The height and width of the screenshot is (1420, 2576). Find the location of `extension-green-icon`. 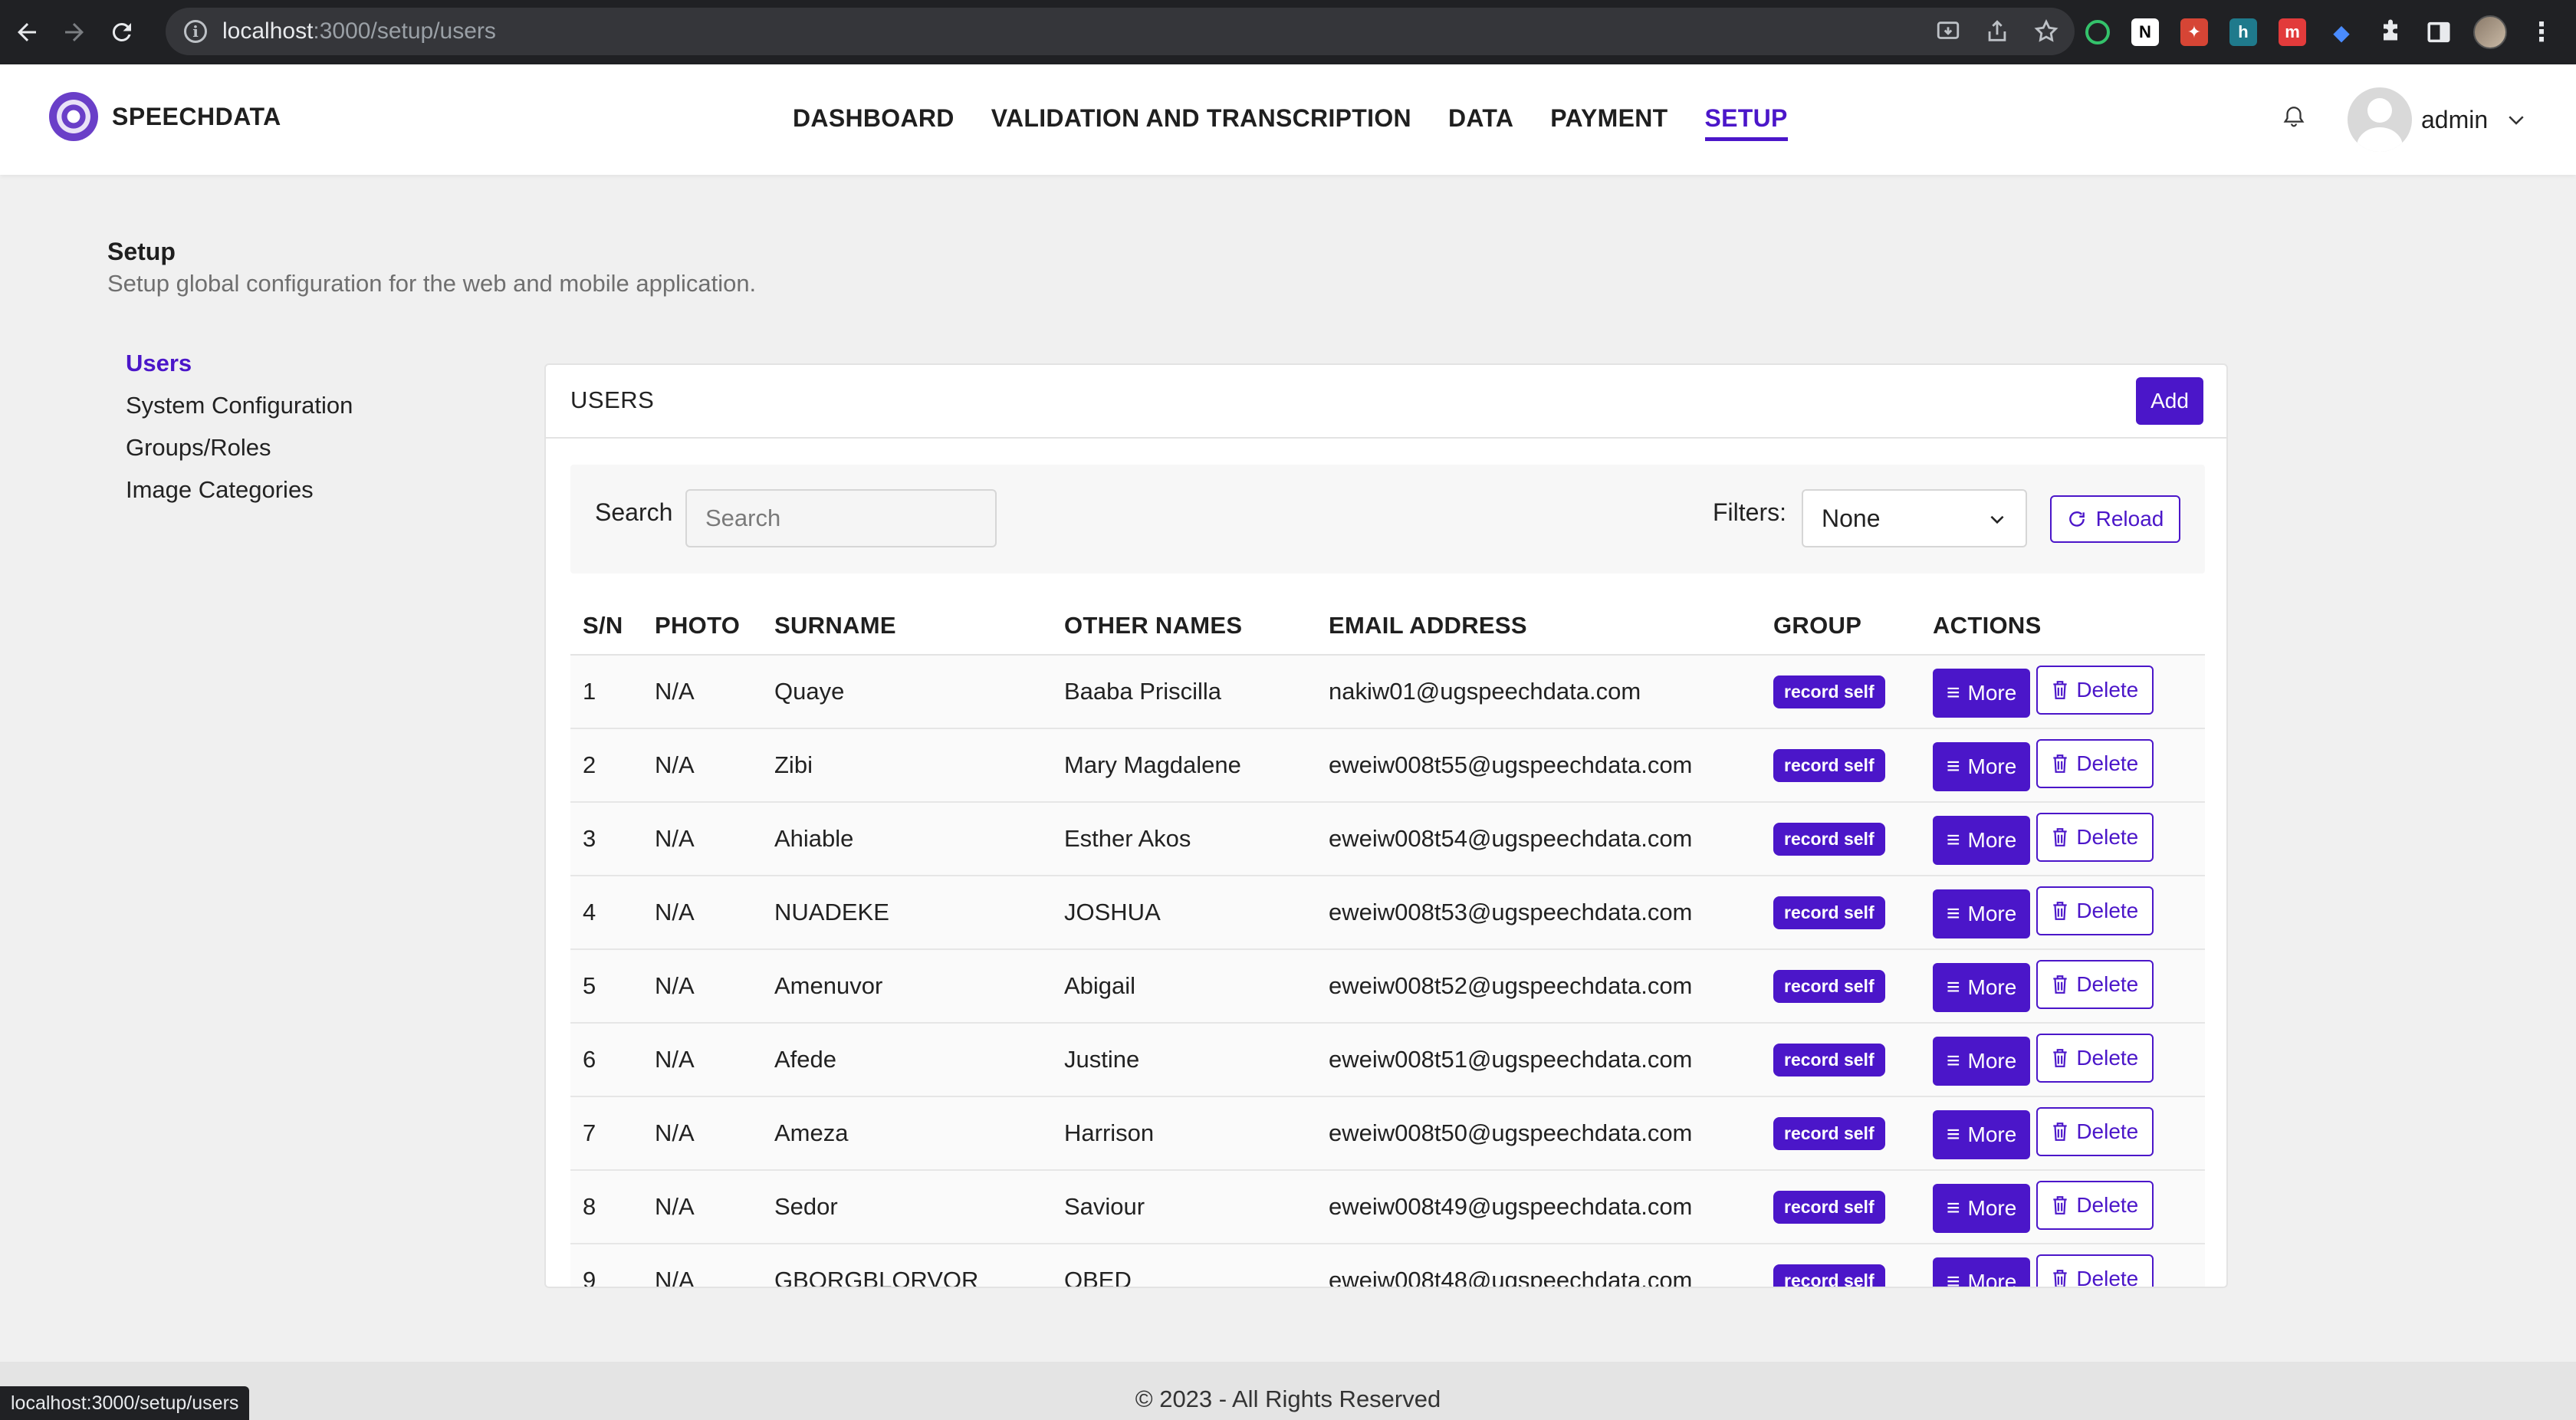

extension-green-icon is located at coordinates (2098, 32).